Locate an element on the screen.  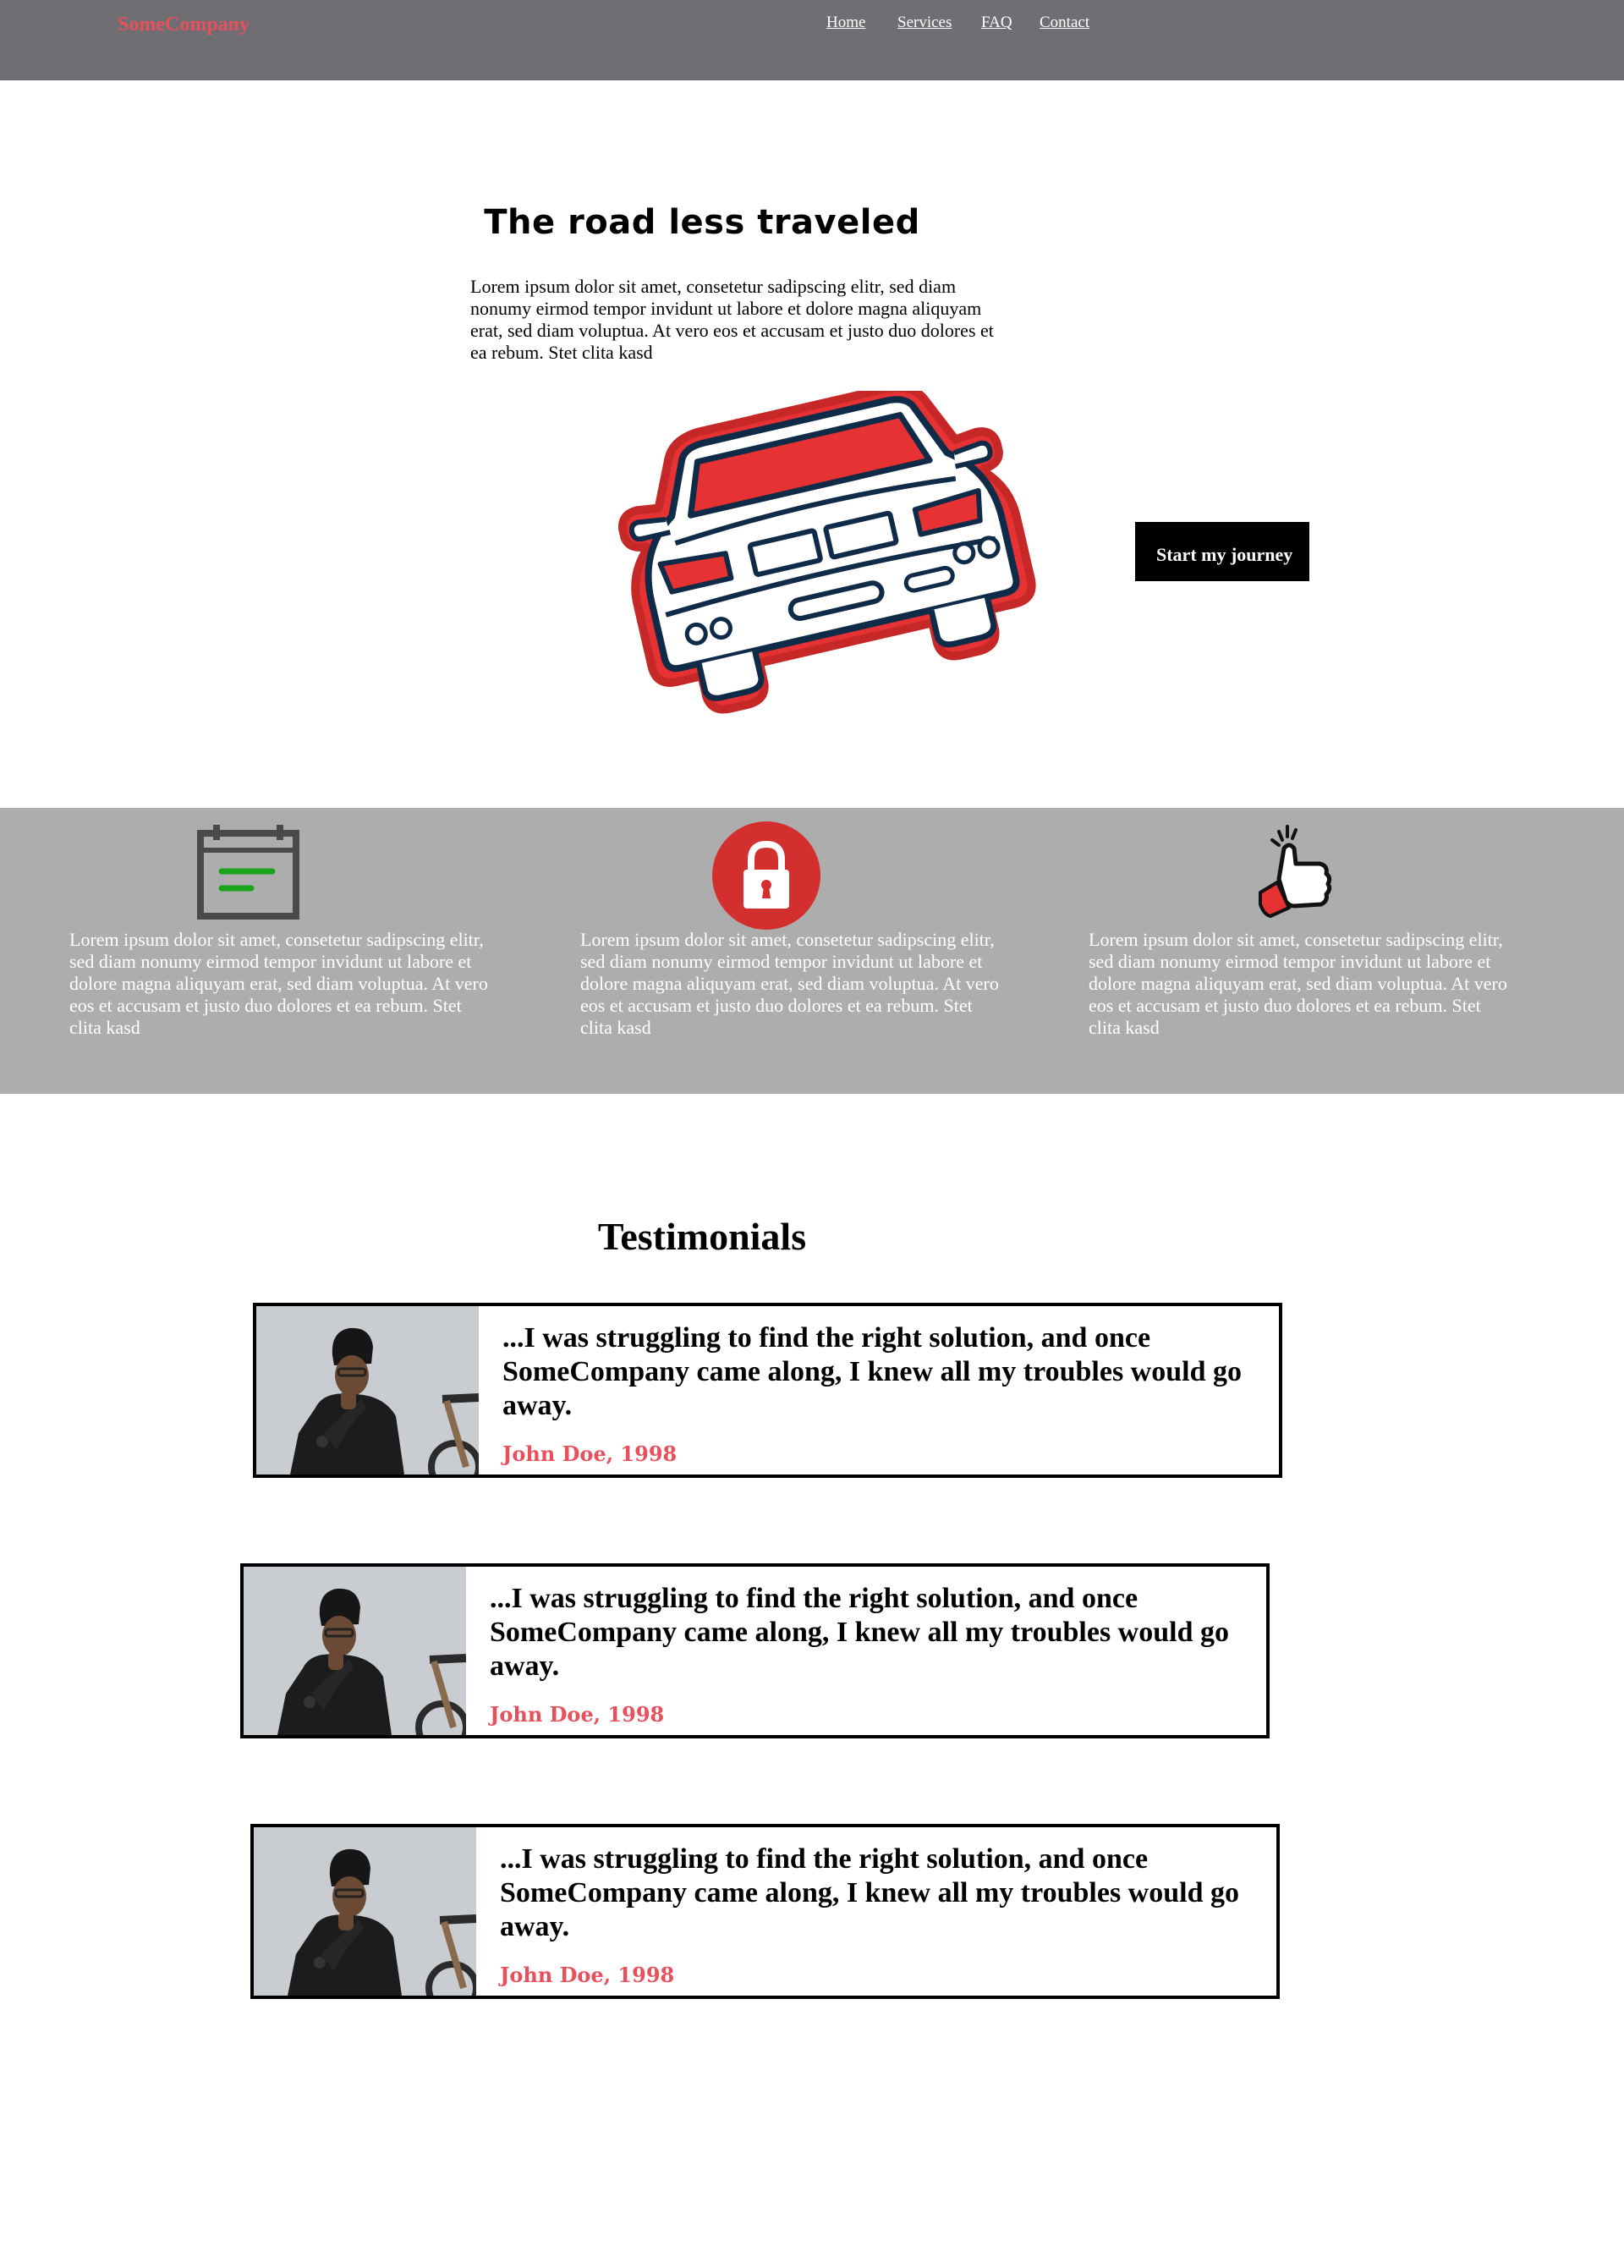
nav-contact-link: Contact is located at coordinates (1064, 23).